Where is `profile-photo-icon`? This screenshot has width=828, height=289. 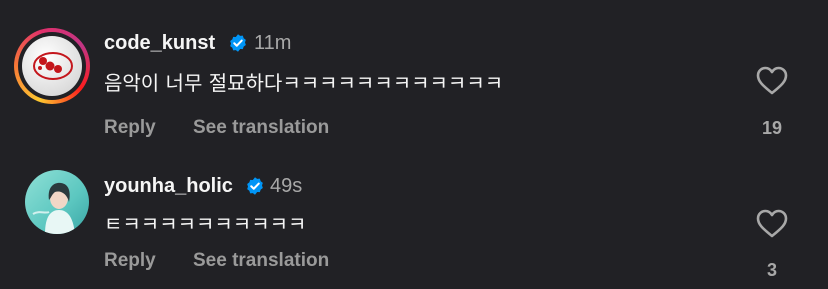
profile-photo-icon is located at coordinates (57, 202).